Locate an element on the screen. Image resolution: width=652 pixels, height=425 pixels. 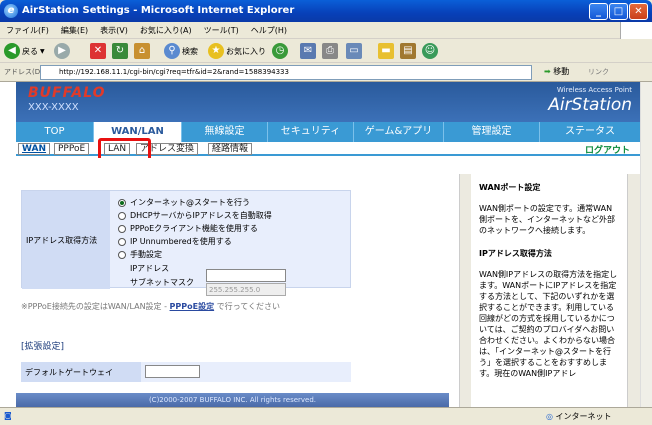
status-bar: ◙ ◎ インターネット is located at coordinates (326, 416).